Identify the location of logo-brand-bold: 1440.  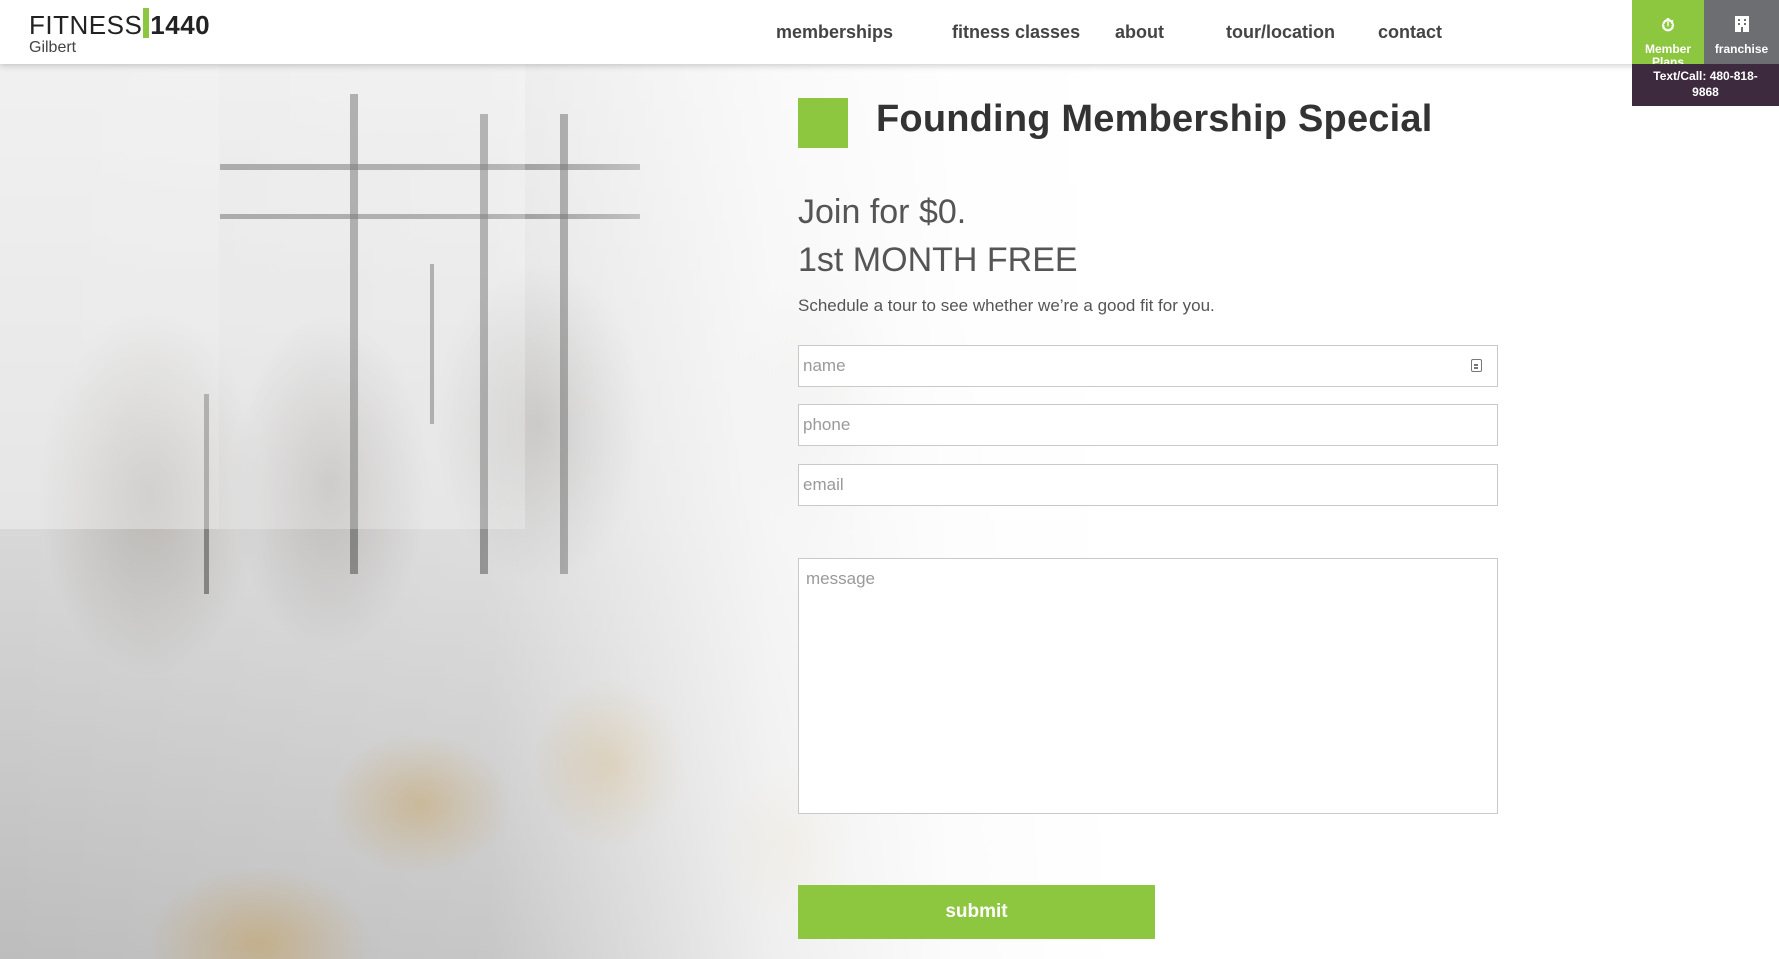
(180, 25).